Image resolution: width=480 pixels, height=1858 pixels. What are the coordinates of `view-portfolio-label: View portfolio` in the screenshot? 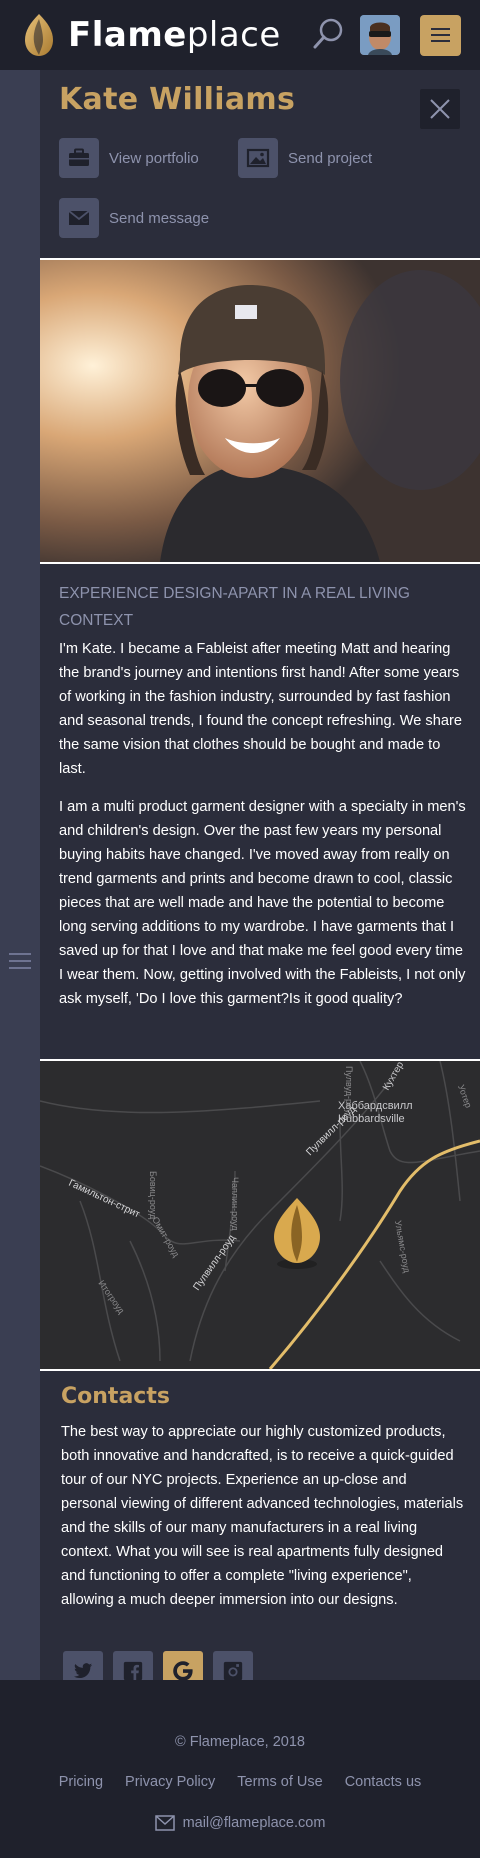 It's located at (154, 158).